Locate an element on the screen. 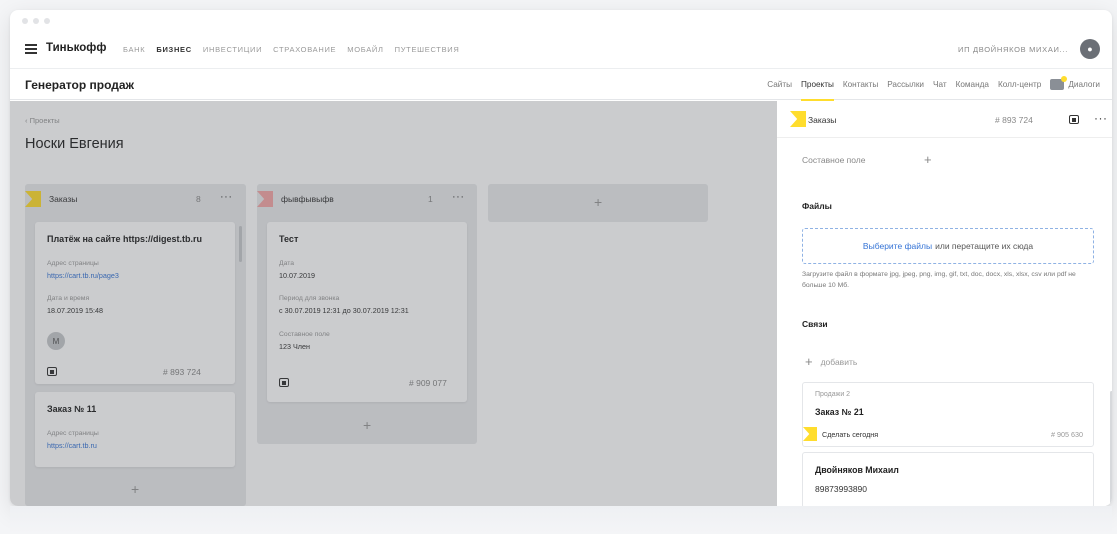  contact-name: Двойняков Михаил is located at coordinates (857, 470).